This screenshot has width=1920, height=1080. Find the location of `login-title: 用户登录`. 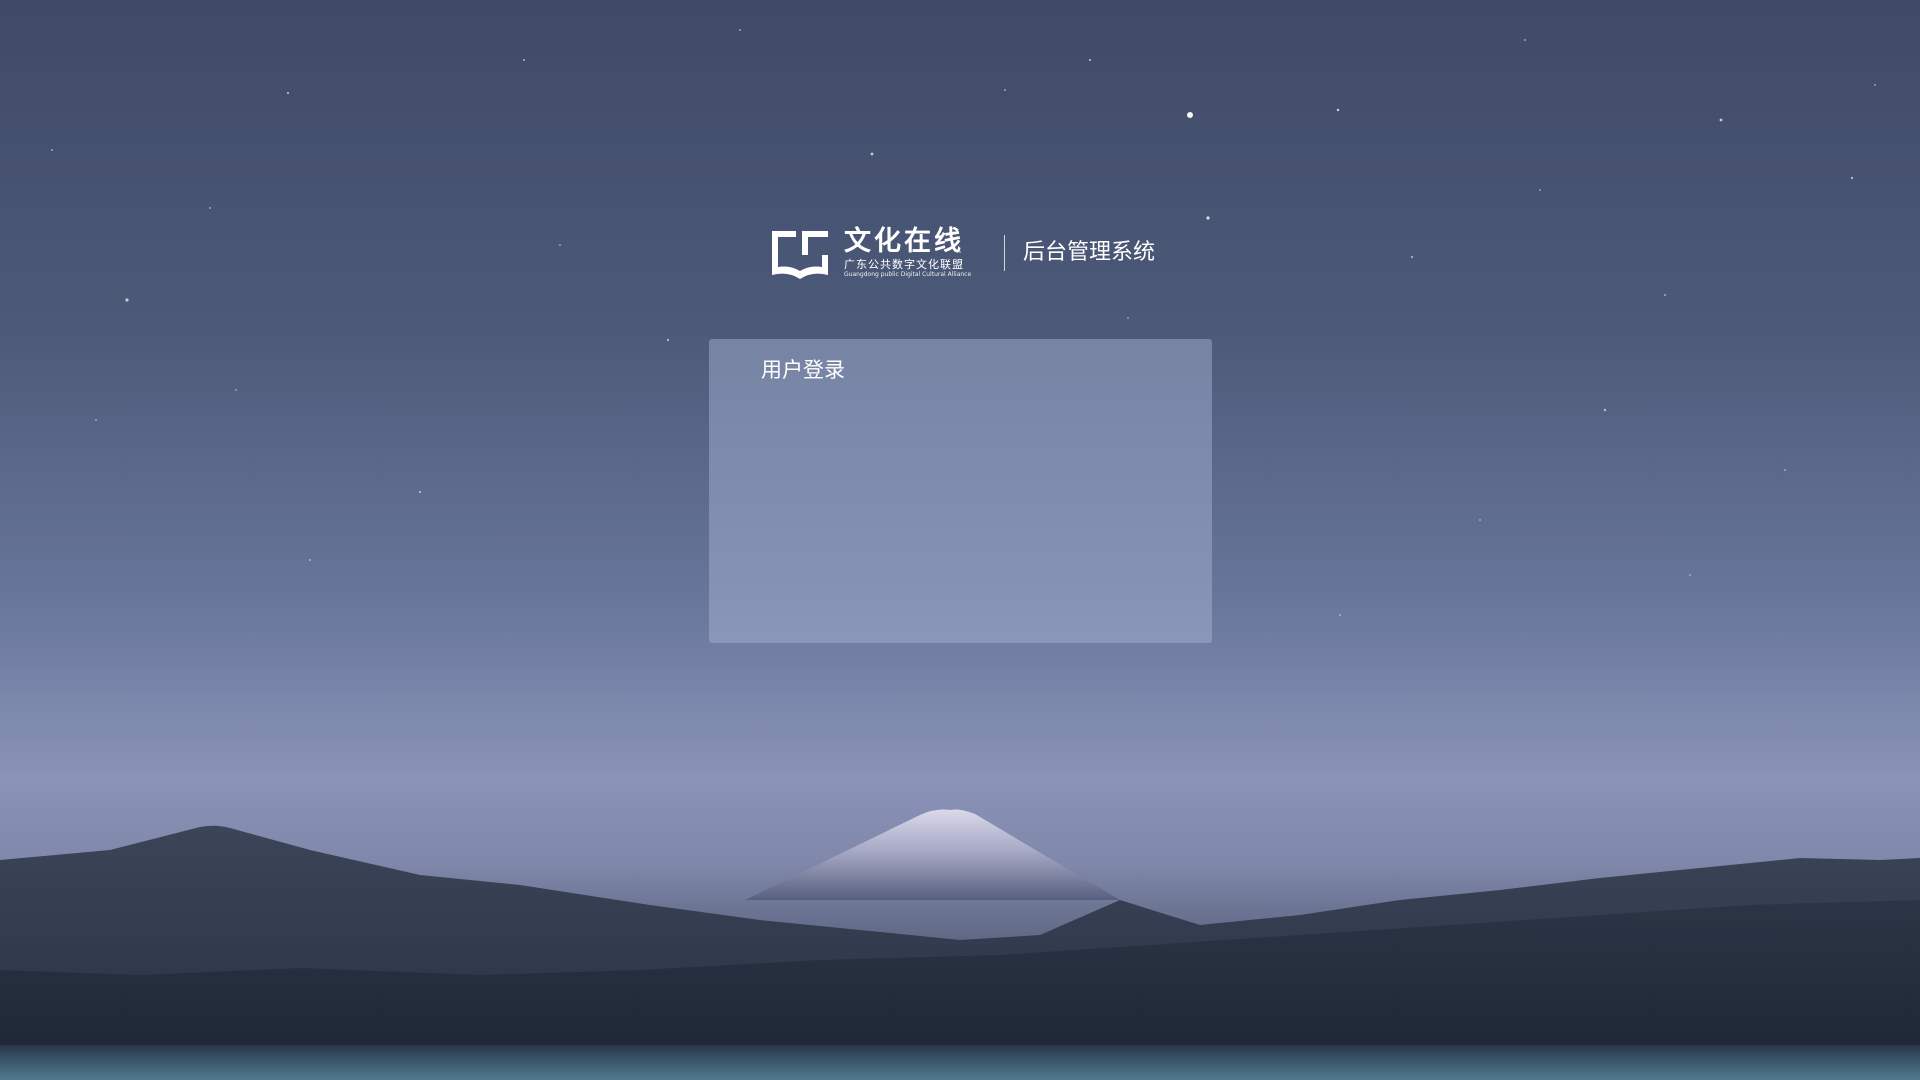

login-title: 用户登录 is located at coordinates (803, 370).